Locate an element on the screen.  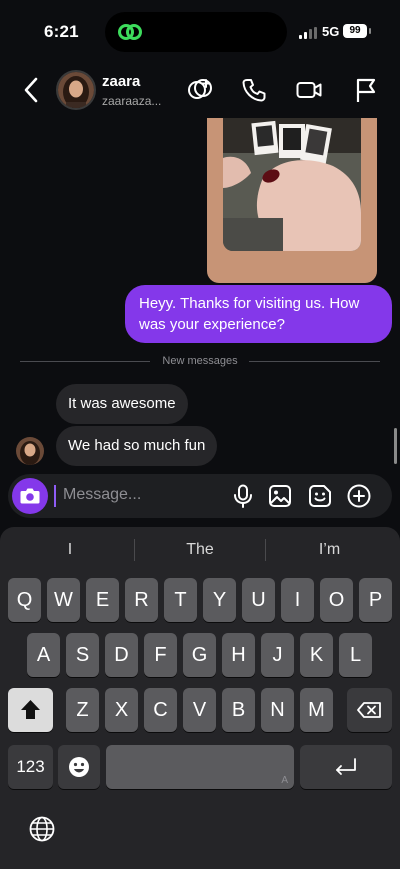
key-b: B is located at coordinates (238, 710).